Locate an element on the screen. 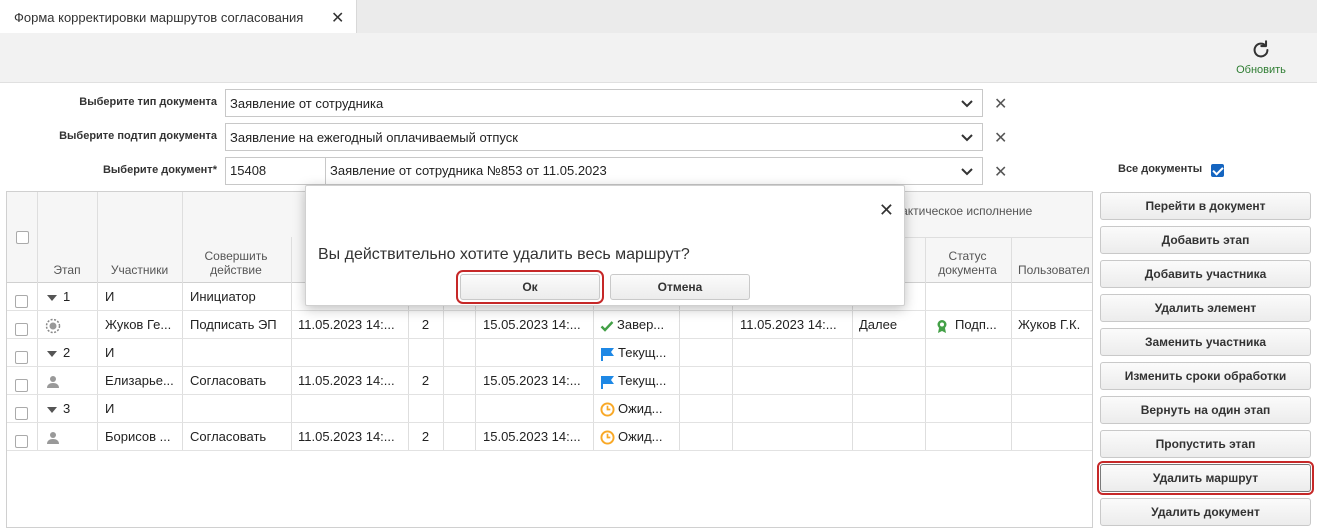 The height and width of the screenshot is (528, 1317). header-user: Пользовател is located at coordinates (1054, 270).